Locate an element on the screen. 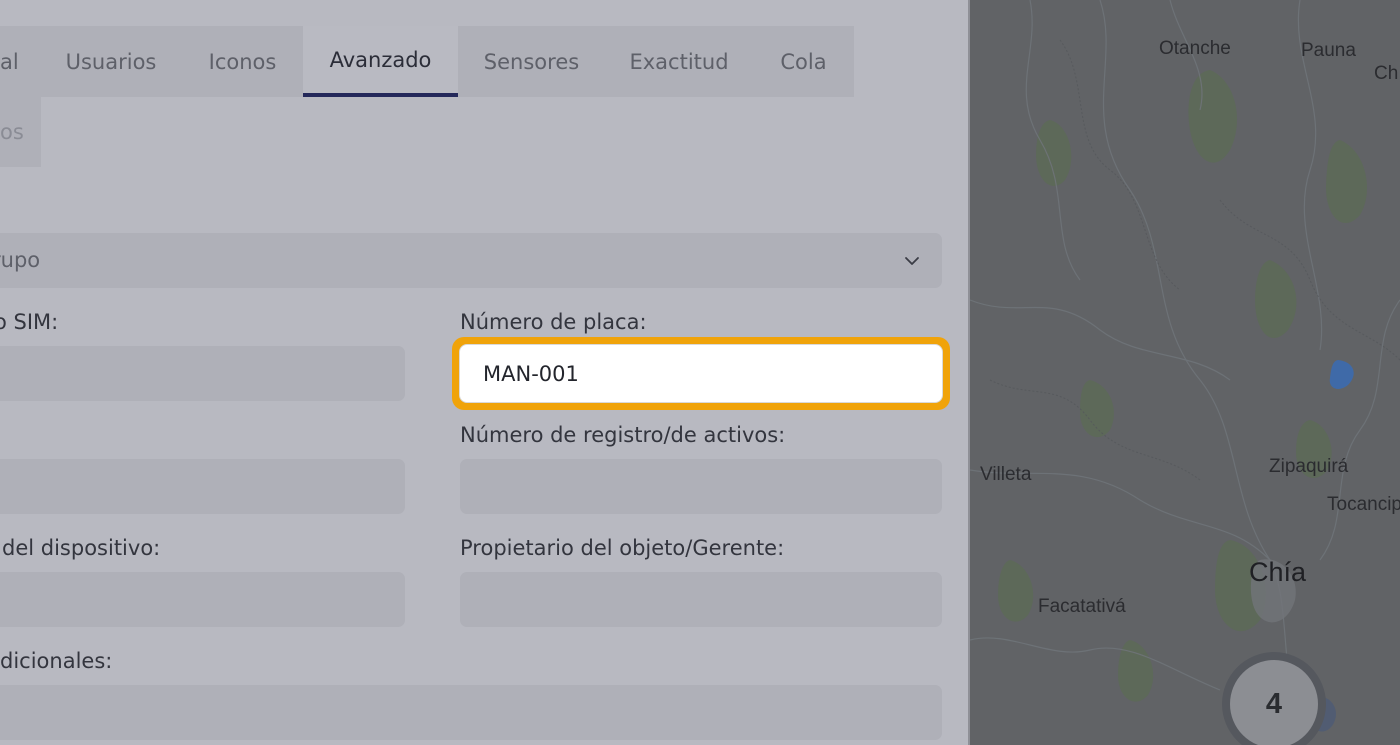 This screenshot has width=1400, height=745. tab-general: al is located at coordinates (20, 61).